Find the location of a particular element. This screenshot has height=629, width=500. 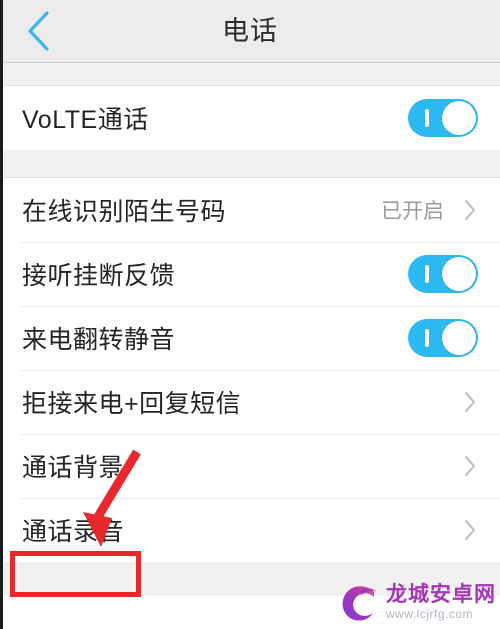

row-online-stranger-id: 在线识别陌生号码 已开启 is located at coordinates (250, 210).